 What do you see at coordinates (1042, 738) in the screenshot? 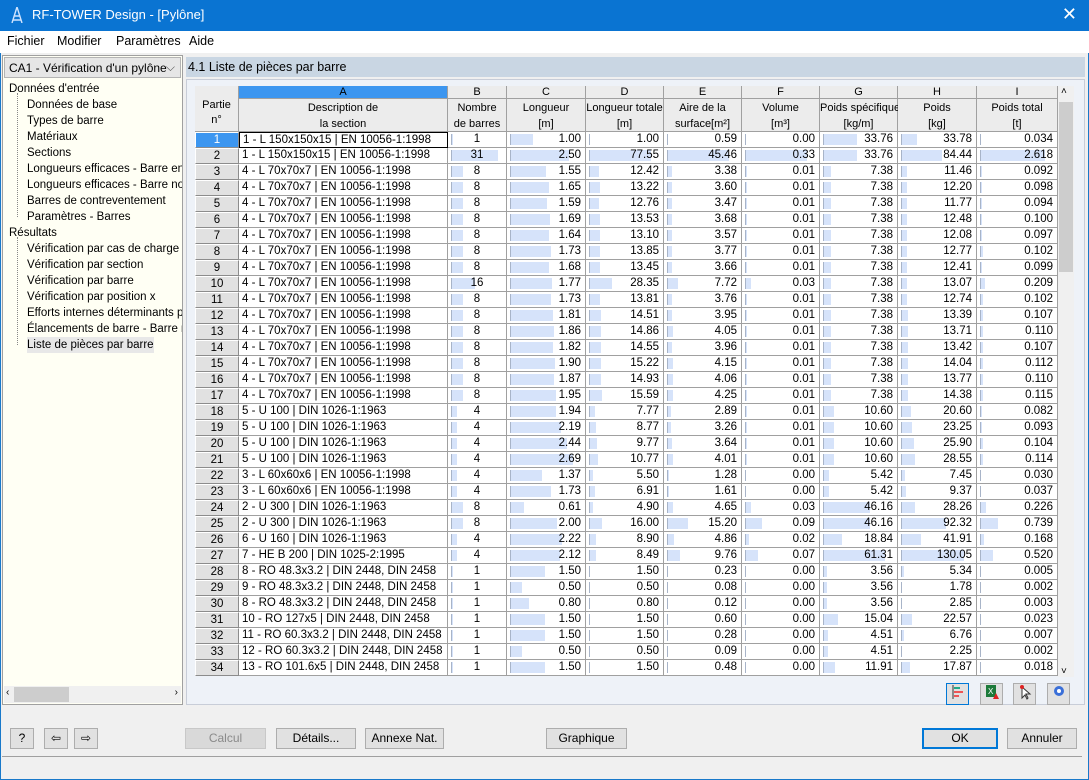
I see `annuler-button: Annuler` at bounding box center [1042, 738].